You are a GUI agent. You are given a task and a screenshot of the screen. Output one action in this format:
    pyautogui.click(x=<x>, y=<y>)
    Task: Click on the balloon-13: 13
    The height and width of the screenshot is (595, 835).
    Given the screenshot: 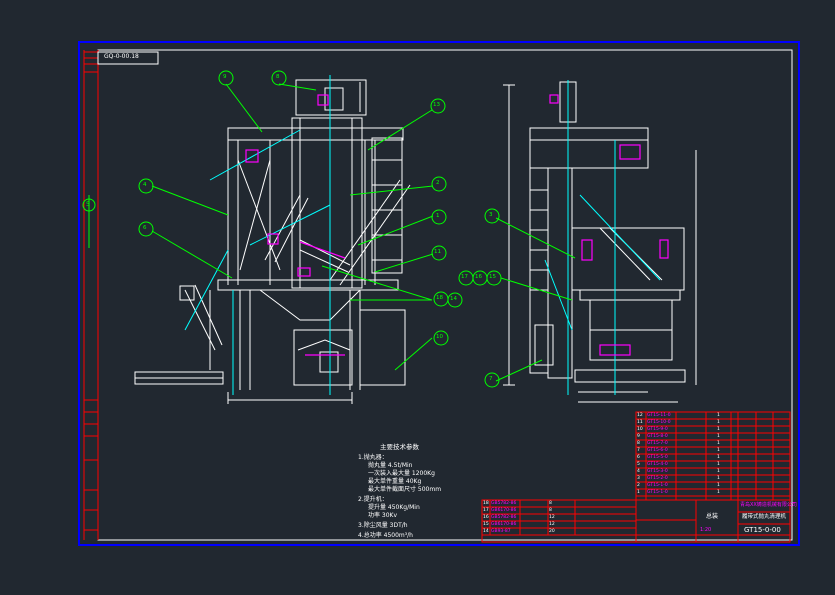 What is the action you would take?
    pyautogui.click(x=436, y=105)
    